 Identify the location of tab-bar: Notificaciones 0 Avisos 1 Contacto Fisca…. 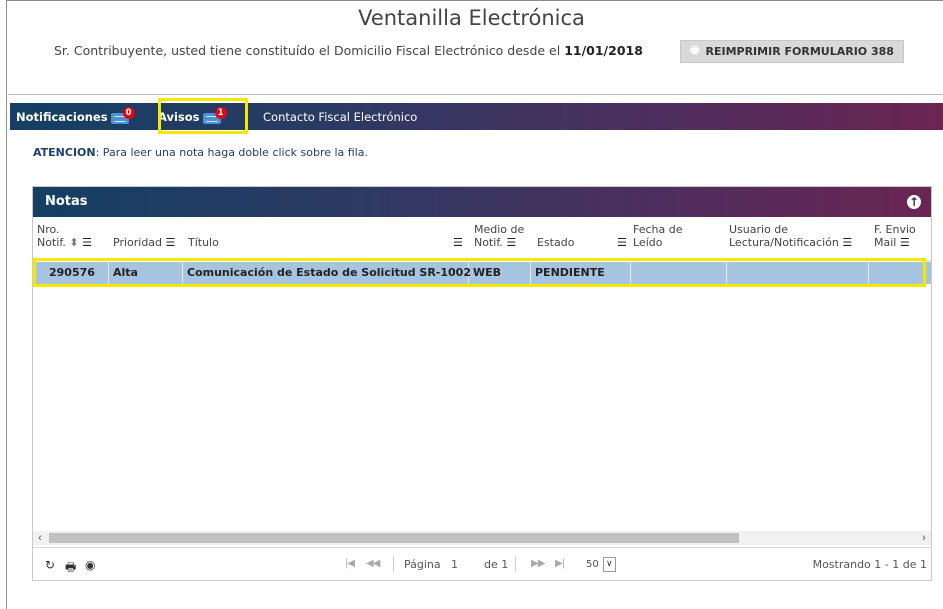
(476, 116).